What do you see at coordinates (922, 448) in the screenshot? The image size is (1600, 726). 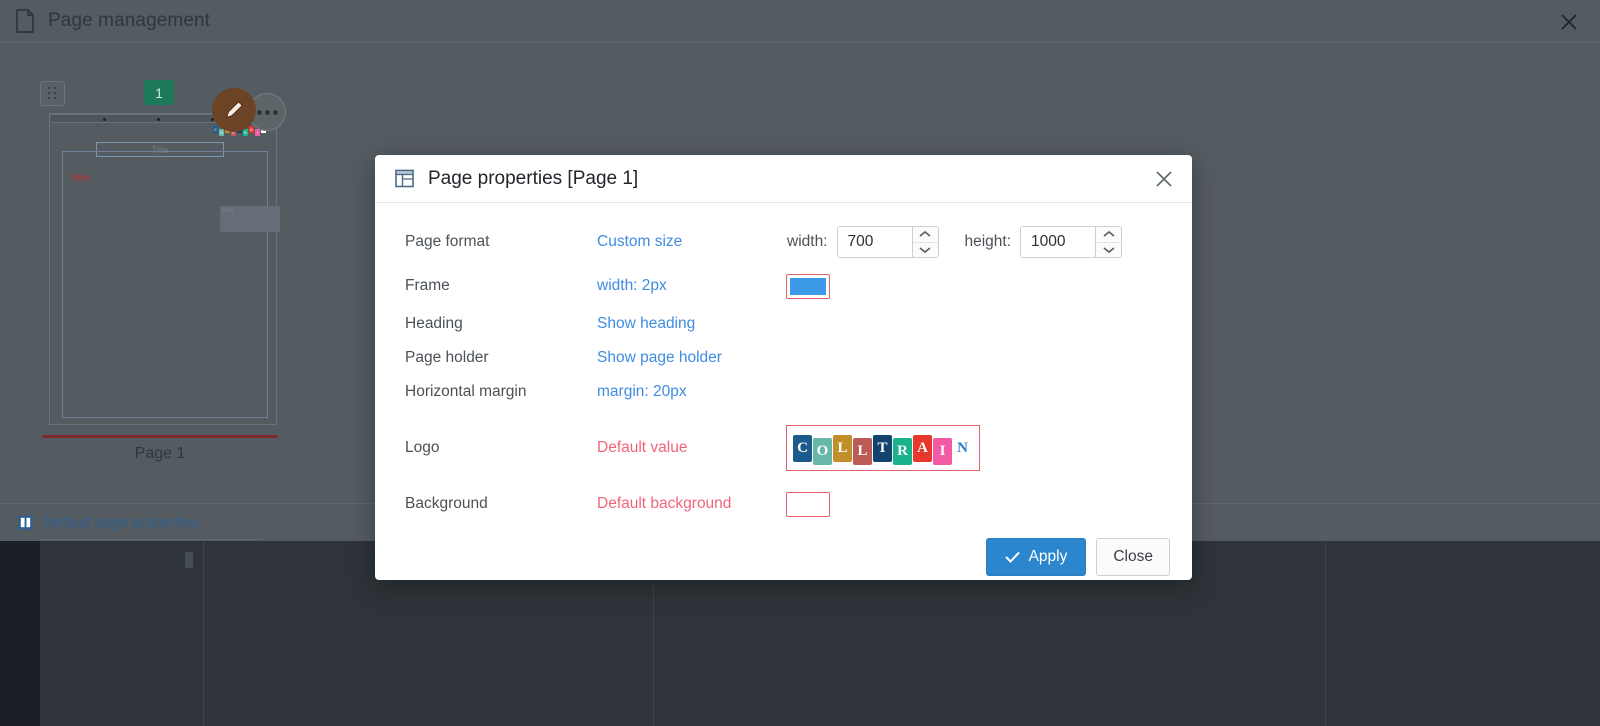 I see `logo-tile: A` at bounding box center [922, 448].